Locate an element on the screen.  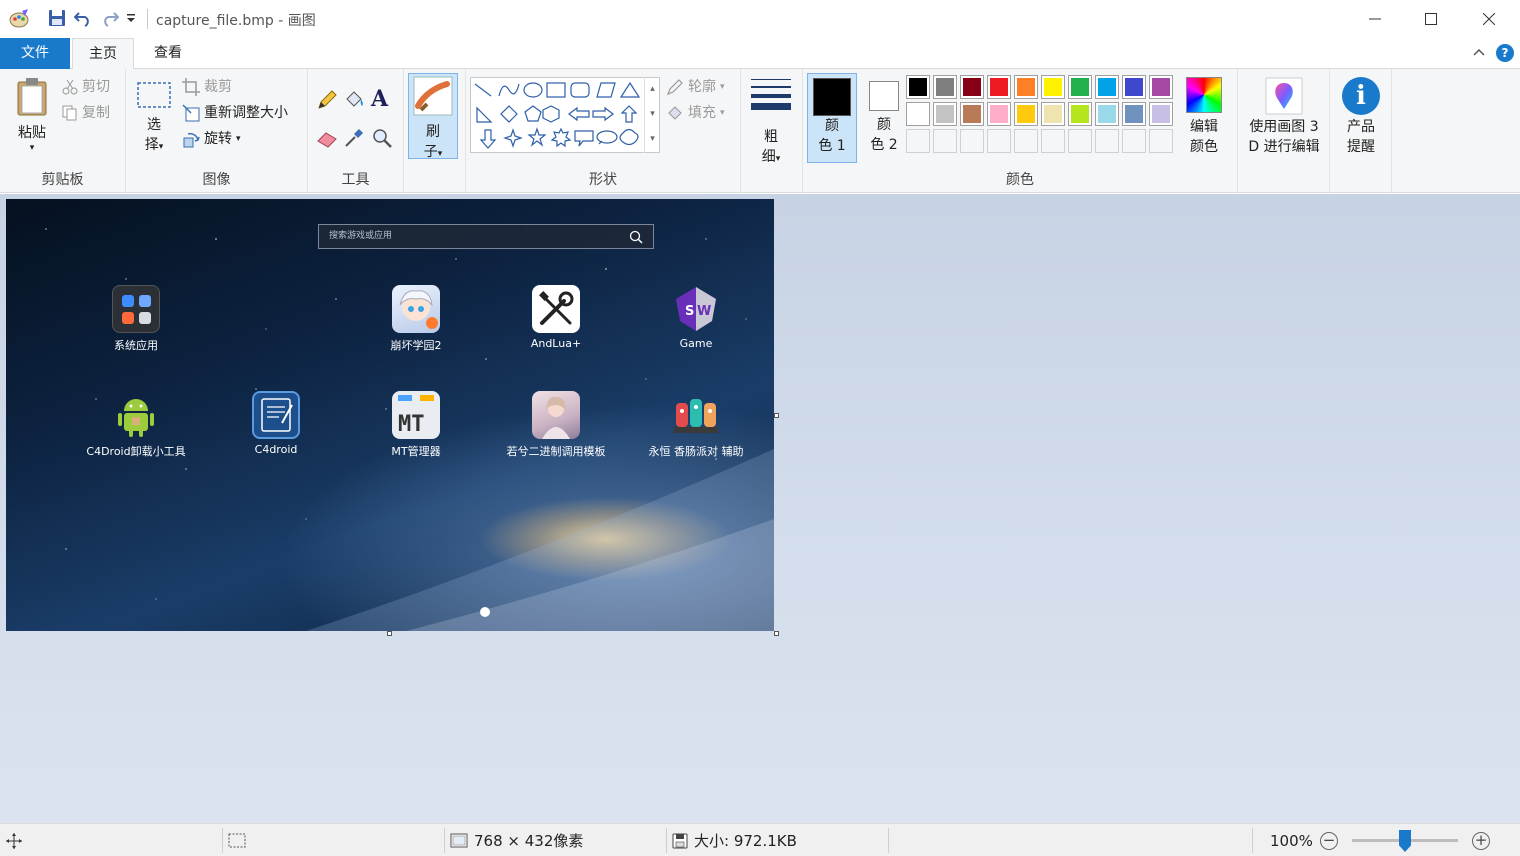
crop-button: 裁剪 is located at coordinates (207, 87).